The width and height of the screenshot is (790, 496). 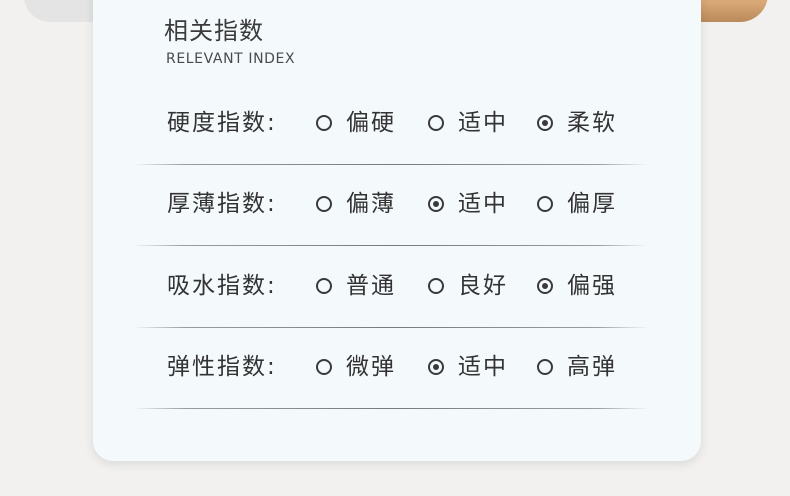 What do you see at coordinates (592, 367) in the screenshot?
I see `option-label: 高弹` at bounding box center [592, 367].